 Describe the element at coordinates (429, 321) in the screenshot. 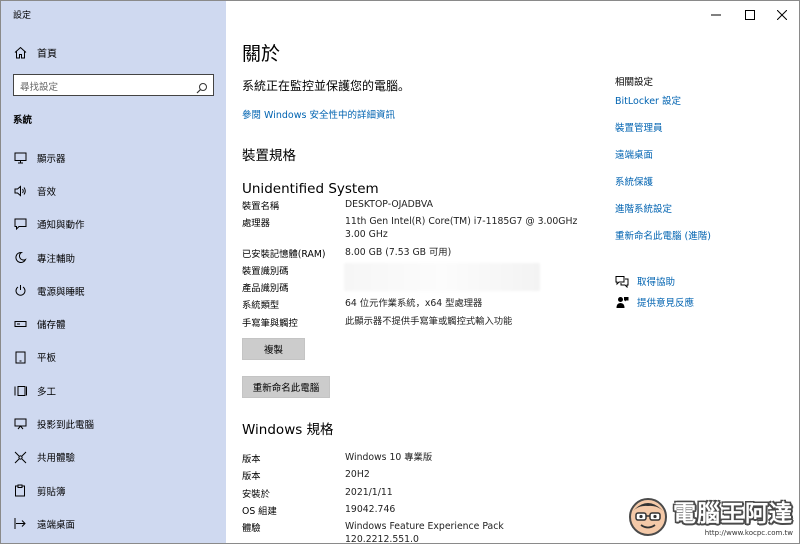

I see `spec-value: 此顯示器不提供手寫筆或觸控式輸入功能` at that location.